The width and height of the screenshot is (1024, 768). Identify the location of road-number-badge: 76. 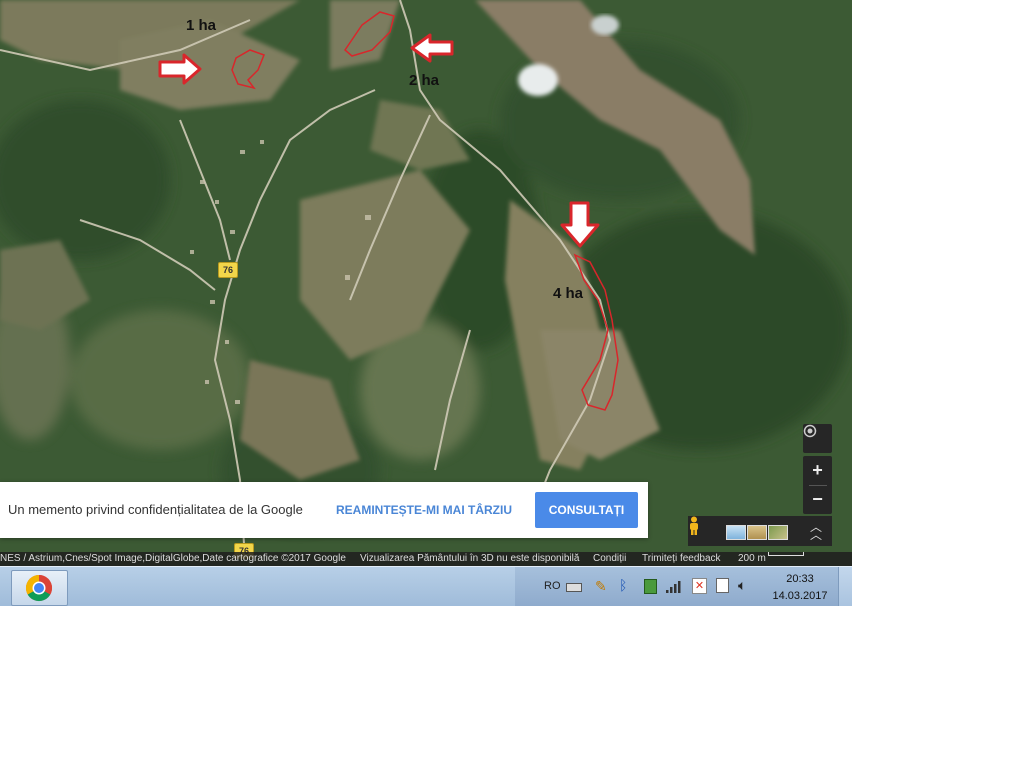
(228, 270).